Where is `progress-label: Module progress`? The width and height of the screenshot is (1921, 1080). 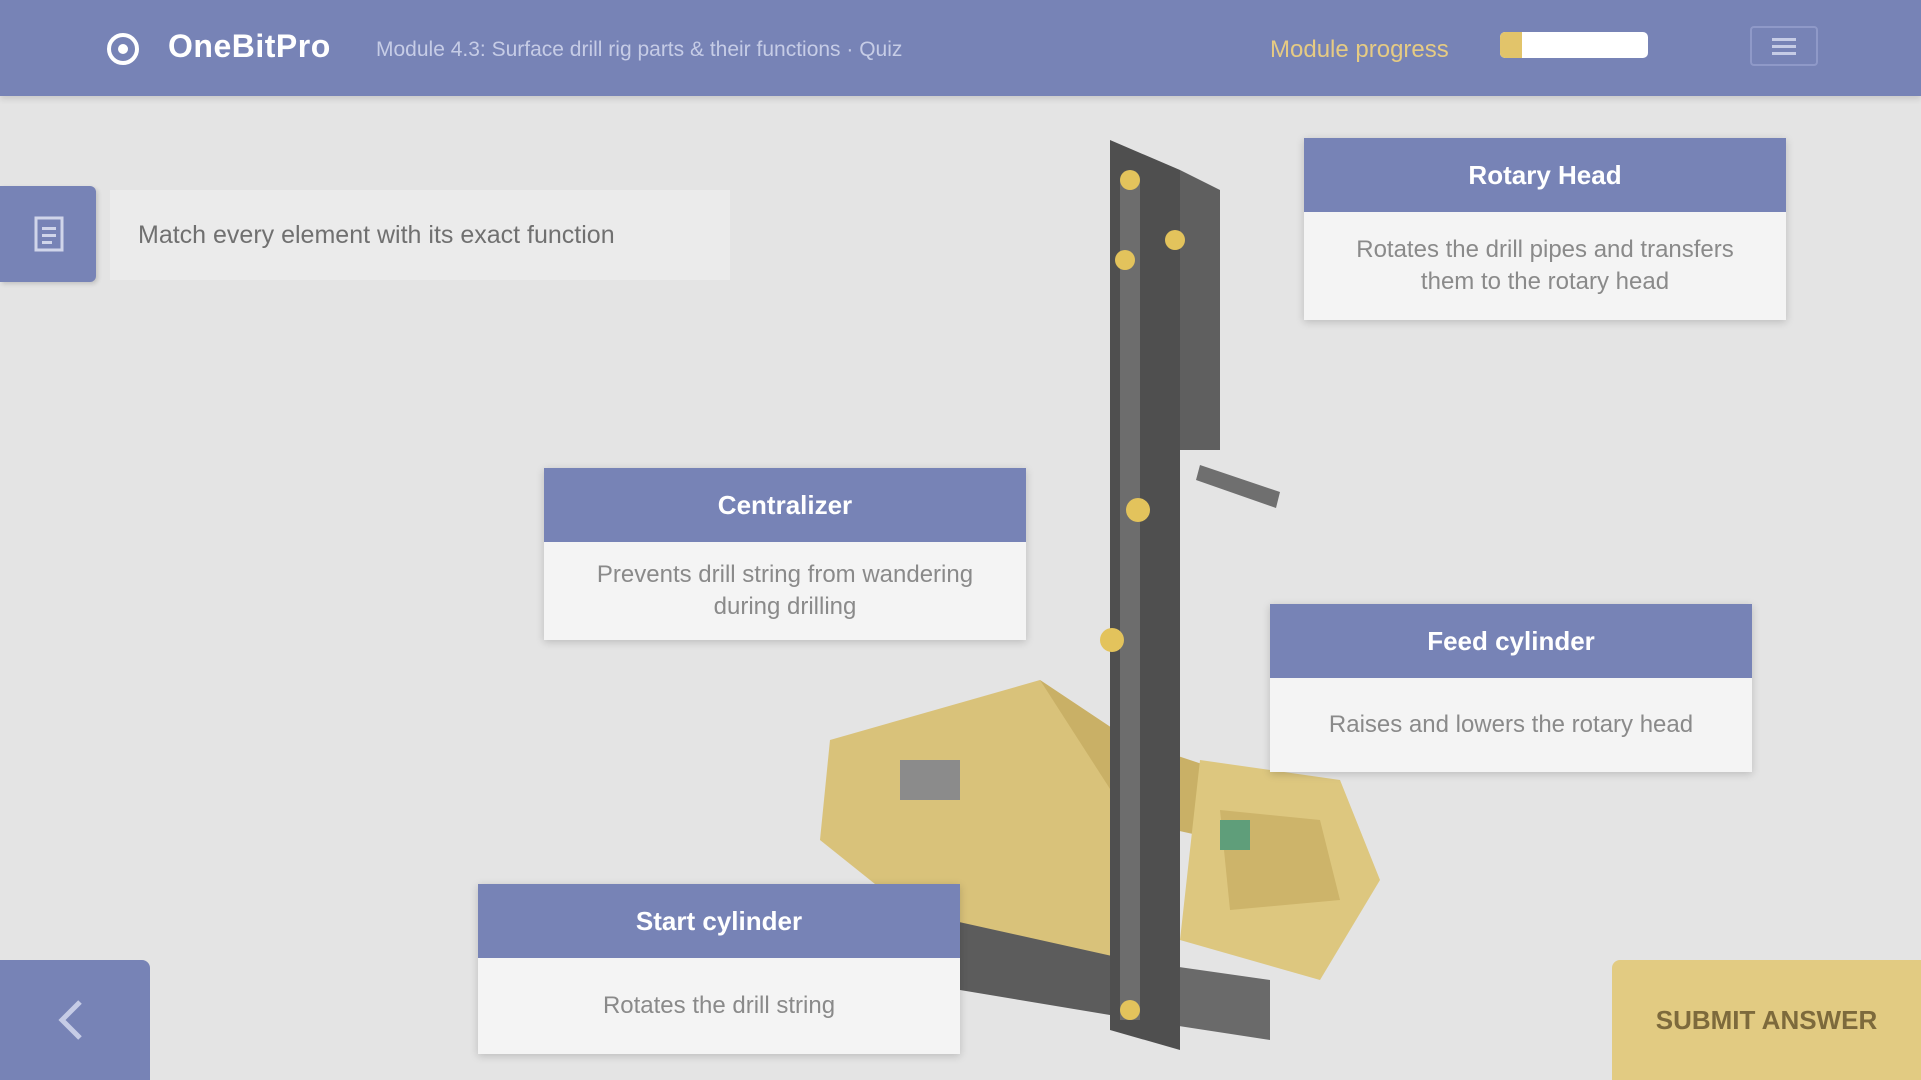
progress-label: Module progress is located at coordinates (1359, 49).